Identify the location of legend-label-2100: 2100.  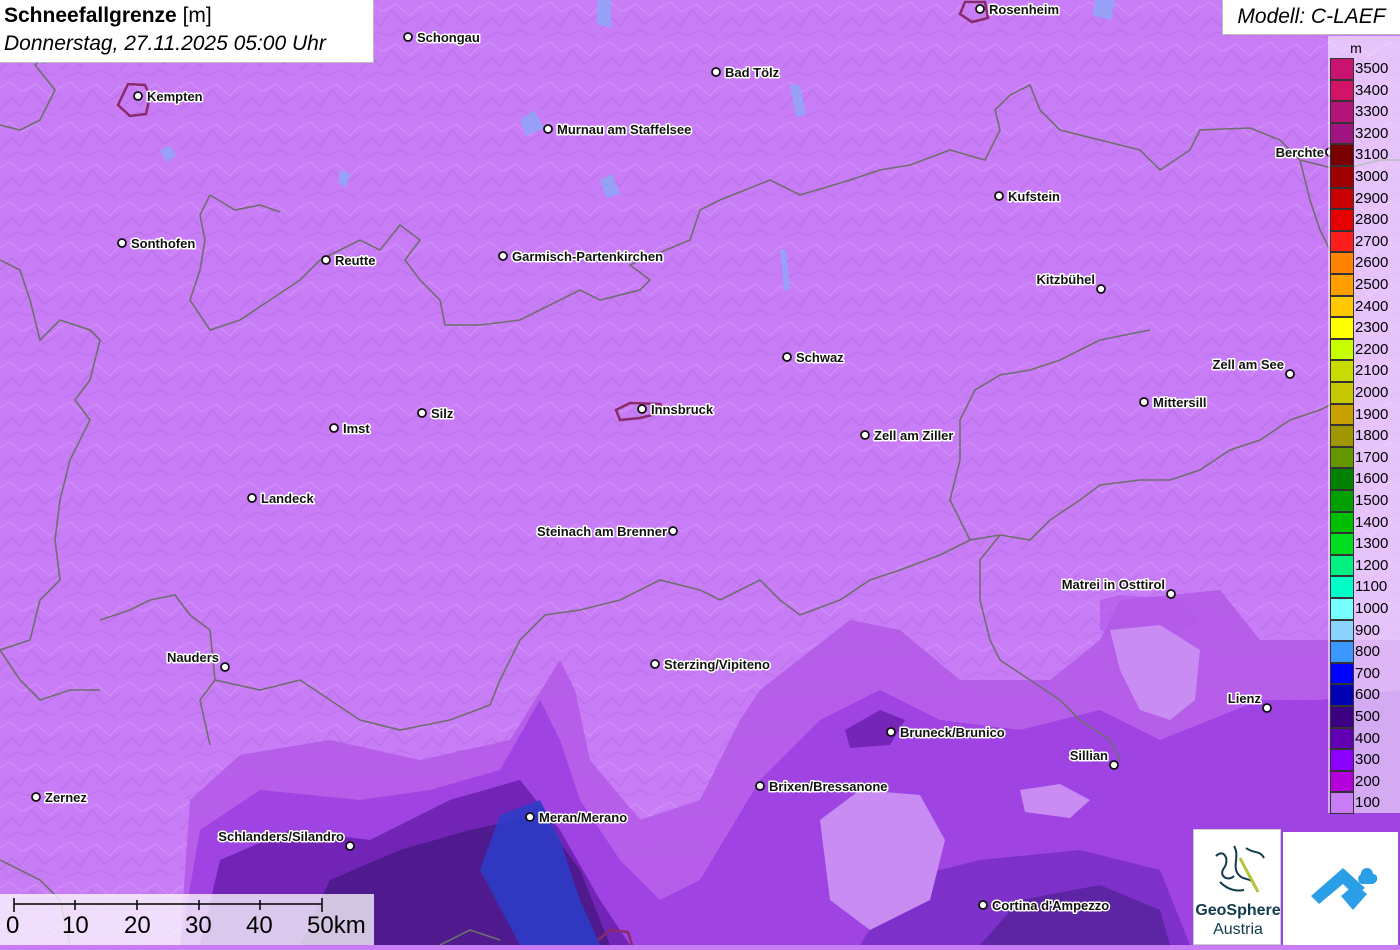
(1372, 371).